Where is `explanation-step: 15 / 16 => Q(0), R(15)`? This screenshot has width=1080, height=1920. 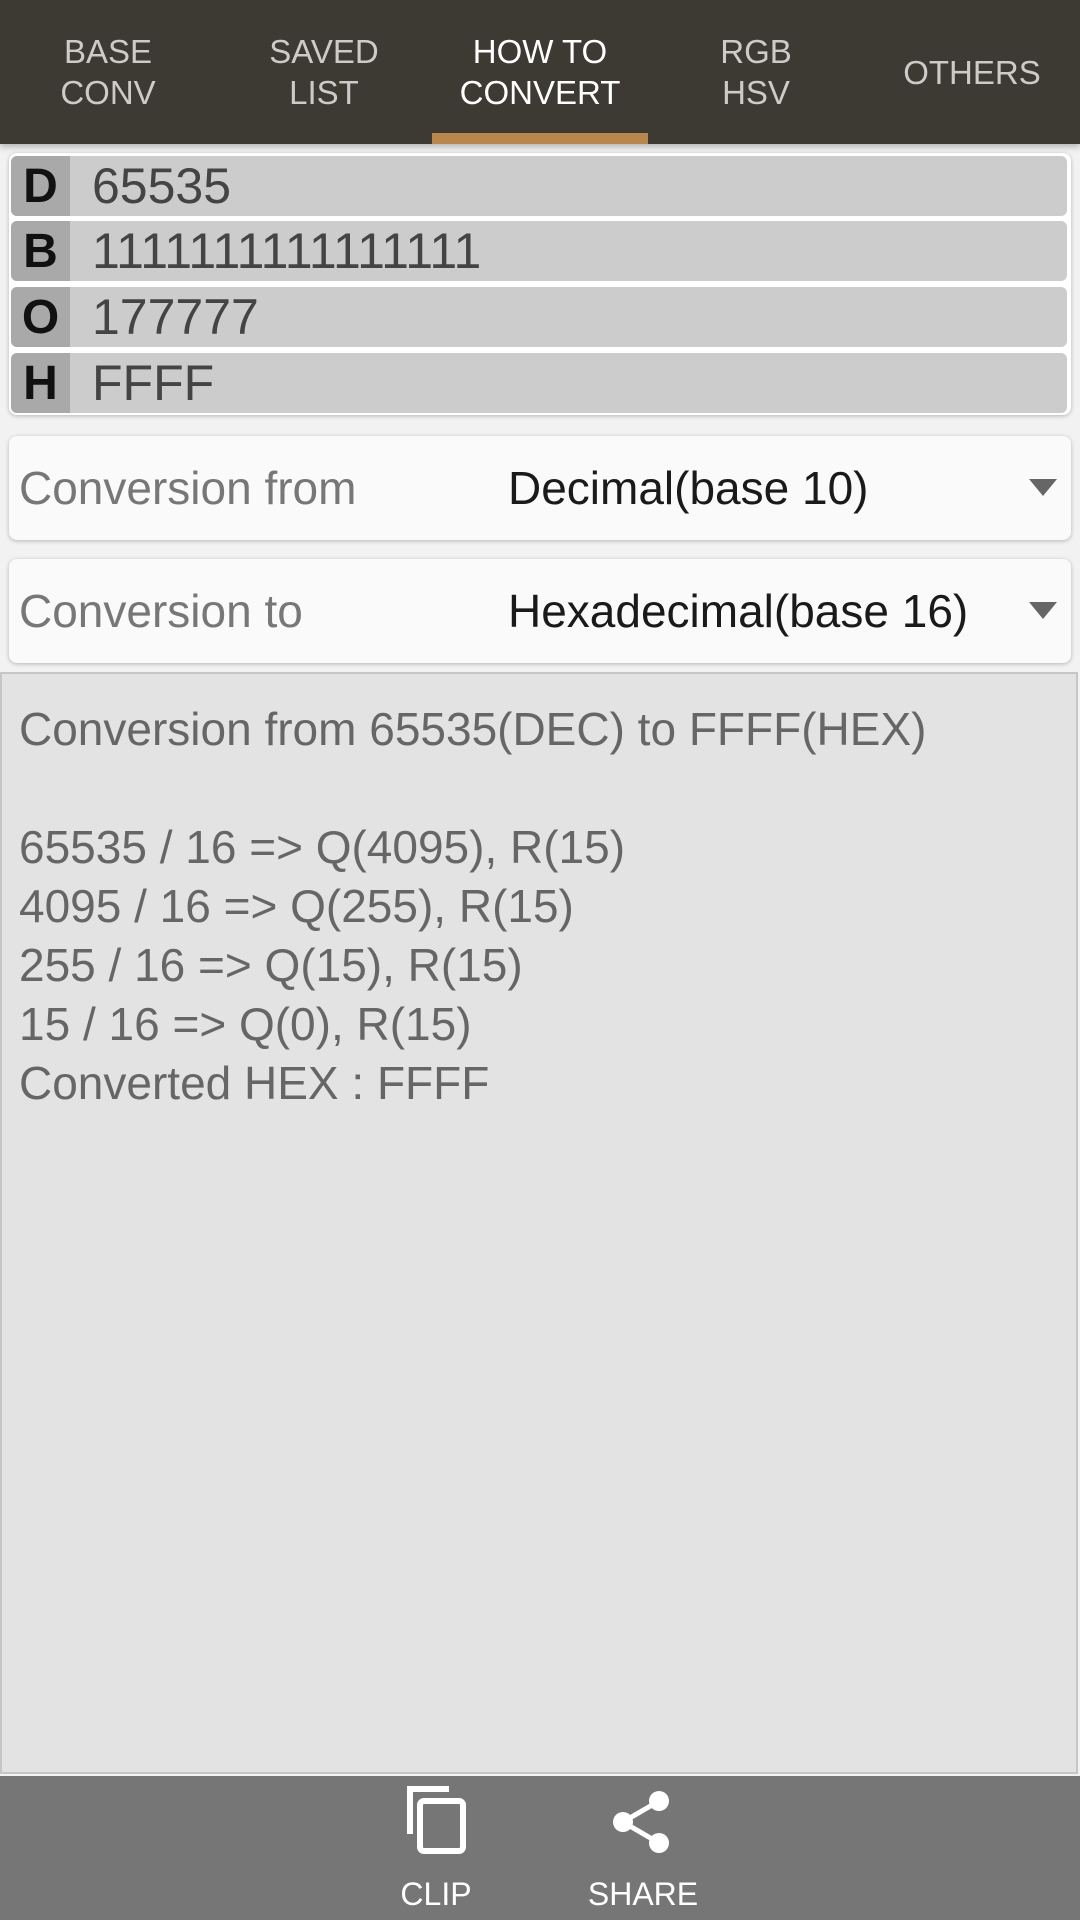
explanation-step: 15 / 16 => Q(0), R(15) is located at coordinates (245, 1024).